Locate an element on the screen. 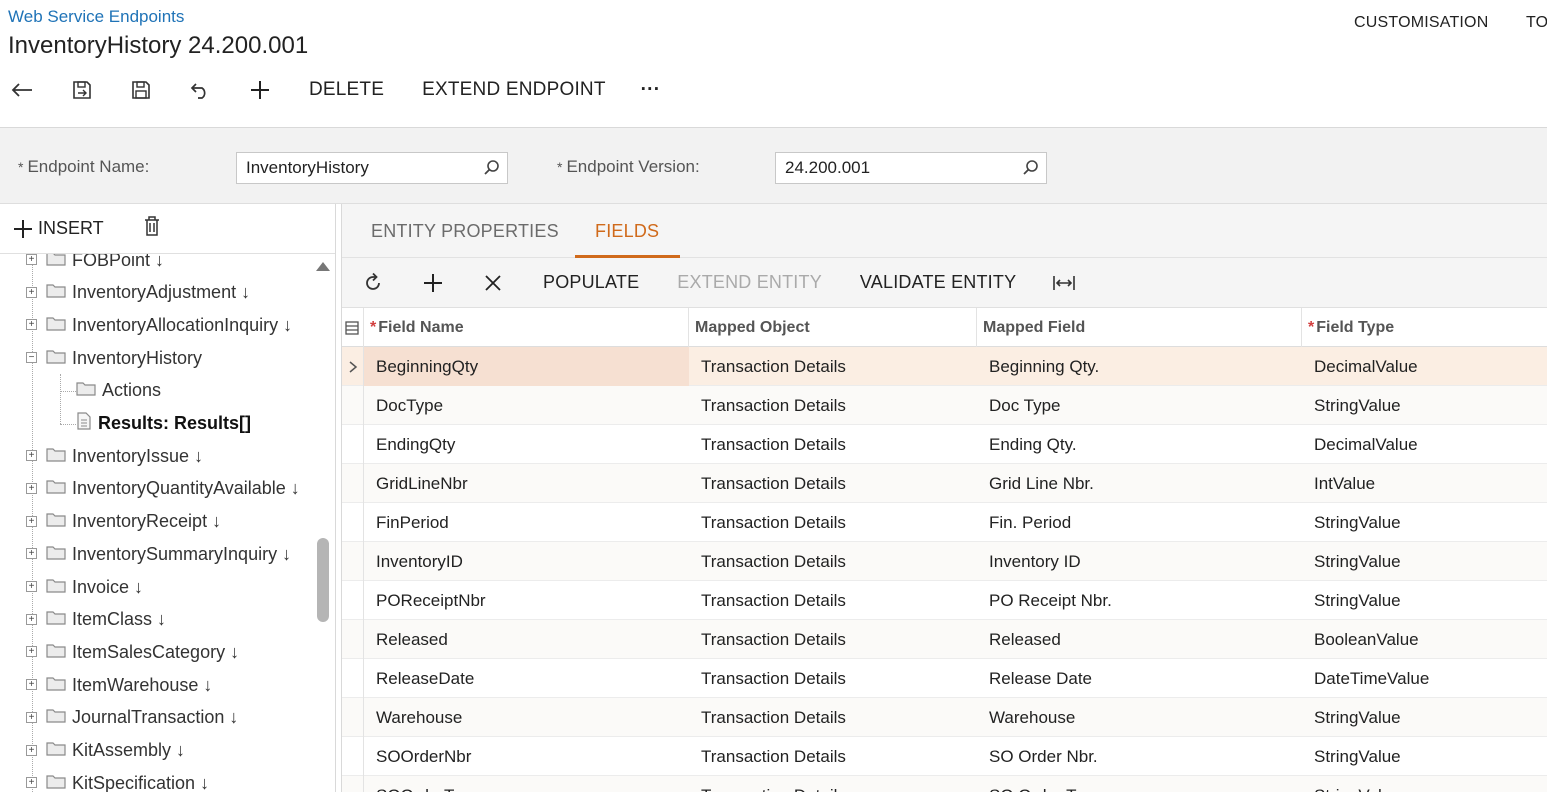 The height and width of the screenshot is (792, 1547). more-options-button: ··· is located at coordinates (651, 90).